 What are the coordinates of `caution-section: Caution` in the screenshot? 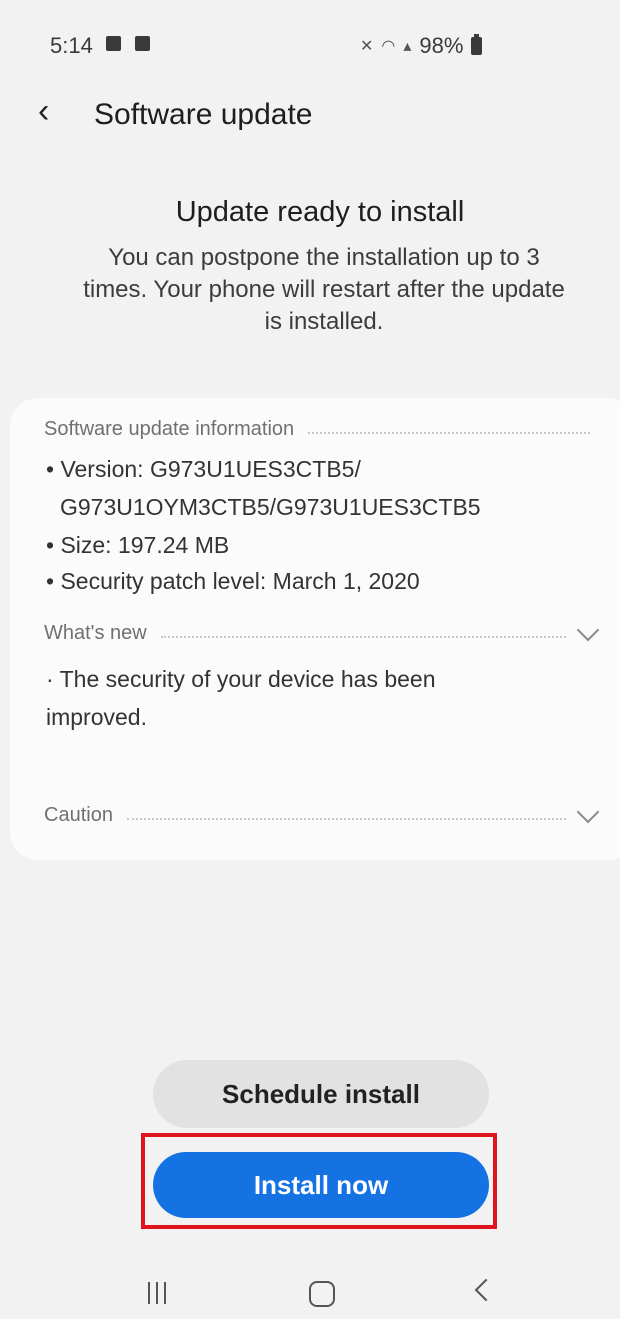 It's located at (324, 813).